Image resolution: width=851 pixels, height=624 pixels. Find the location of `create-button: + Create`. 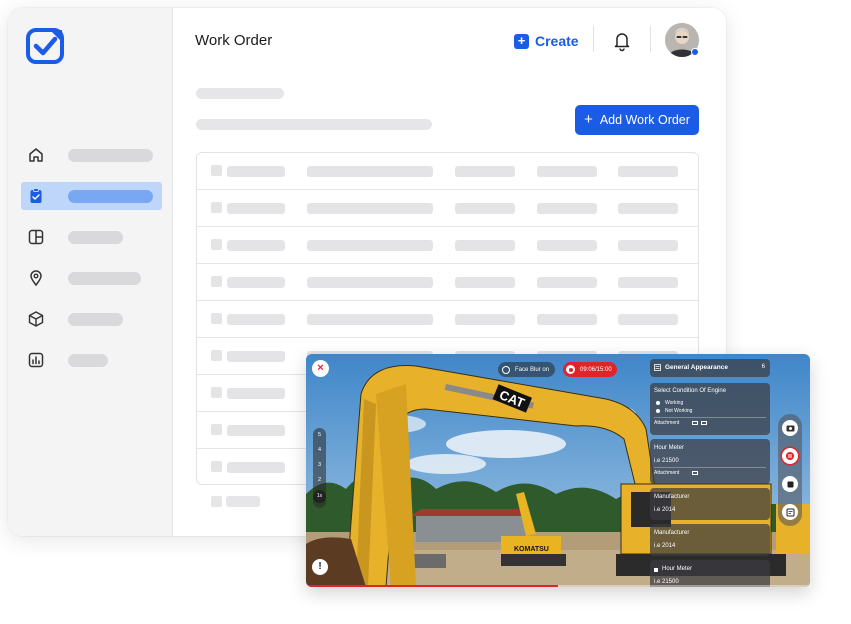

create-button: + Create is located at coordinates (546, 41).